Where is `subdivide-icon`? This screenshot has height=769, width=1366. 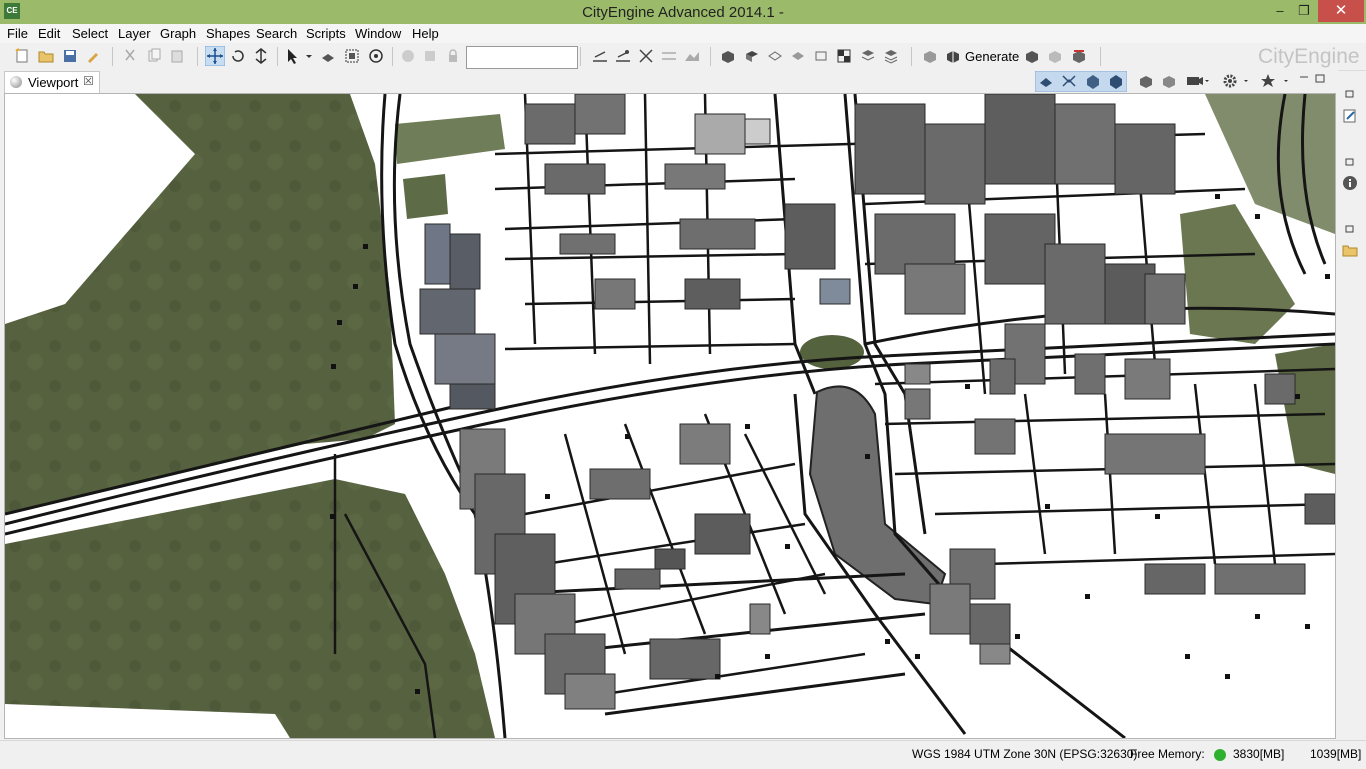 subdivide-icon is located at coordinates (775, 56).